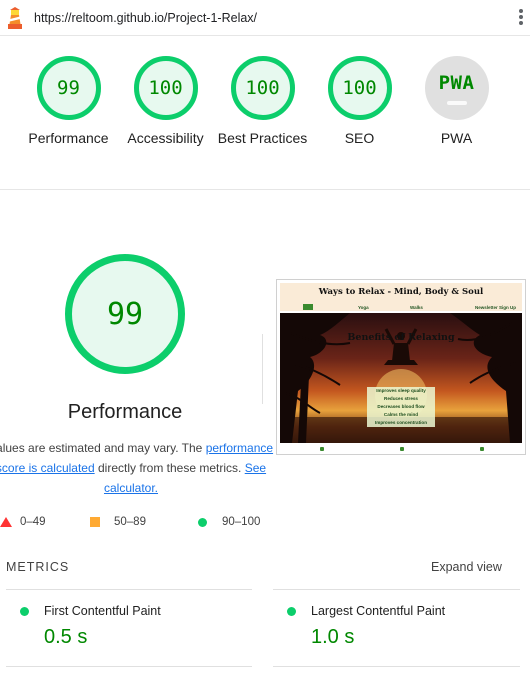  I want to click on gauge-pwa: PWA PWA, so click(456, 102).